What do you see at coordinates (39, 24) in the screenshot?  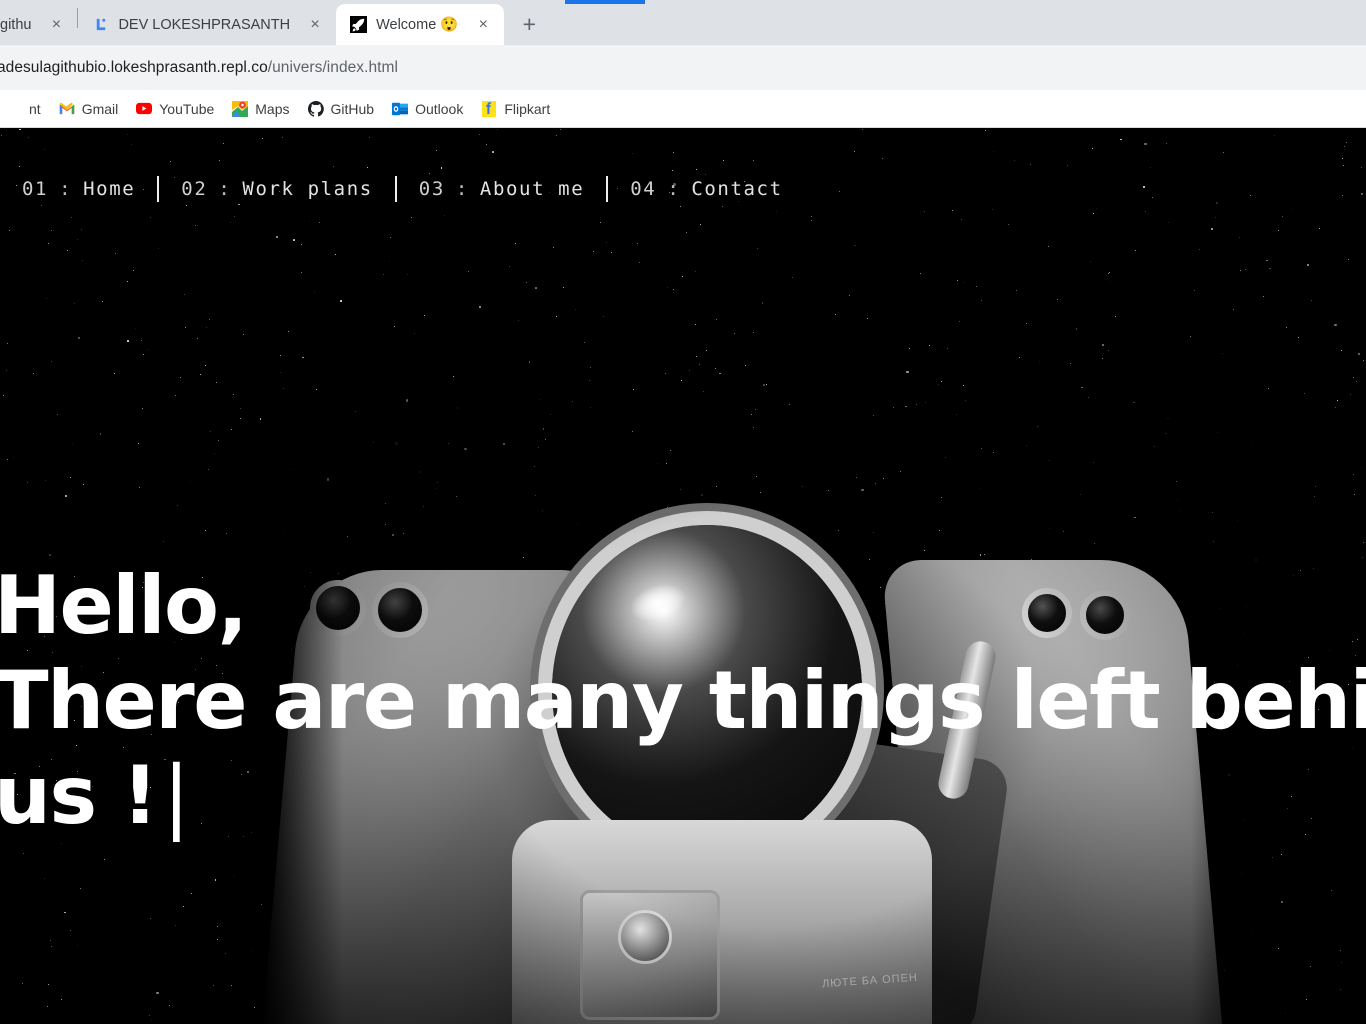 I see `browser-tab-github: githu ×` at bounding box center [39, 24].